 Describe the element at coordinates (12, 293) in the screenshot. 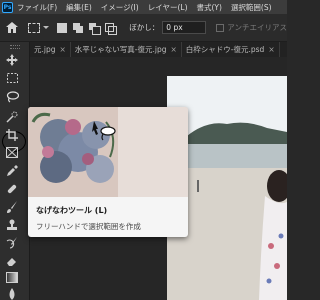

I see `blur-tool-icon` at that location.